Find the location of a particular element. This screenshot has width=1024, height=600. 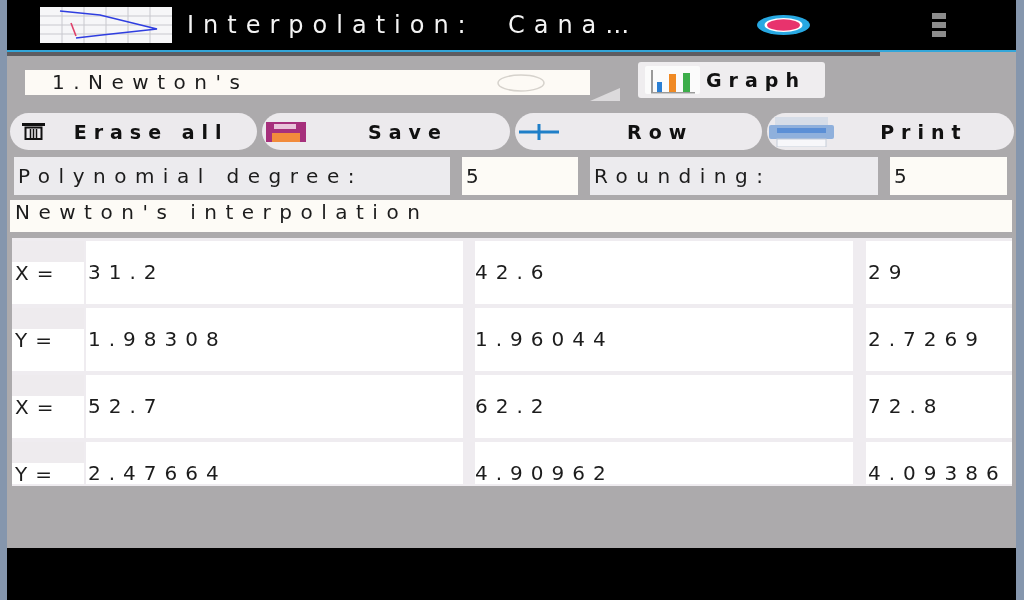

save-button: Save is located at coordinates (386, 131).